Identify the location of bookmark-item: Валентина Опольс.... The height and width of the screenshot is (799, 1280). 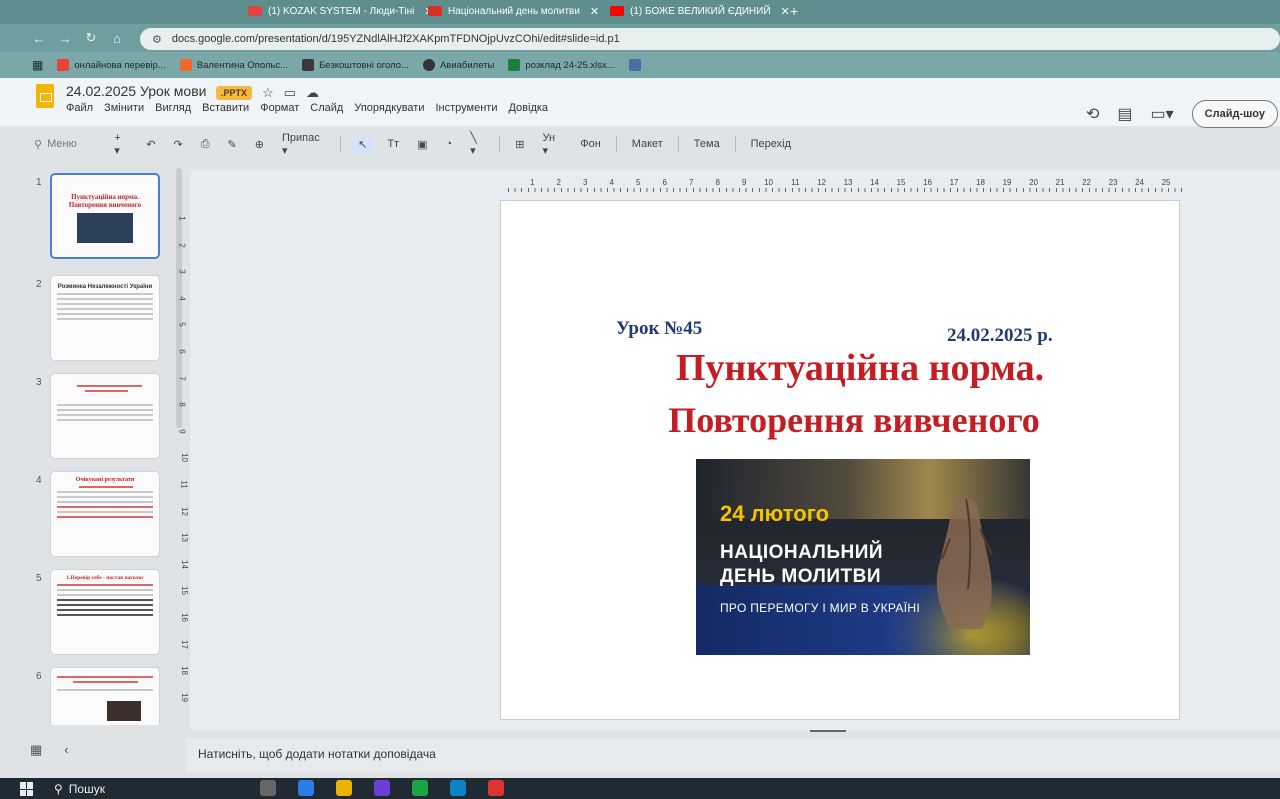
(234, 65).